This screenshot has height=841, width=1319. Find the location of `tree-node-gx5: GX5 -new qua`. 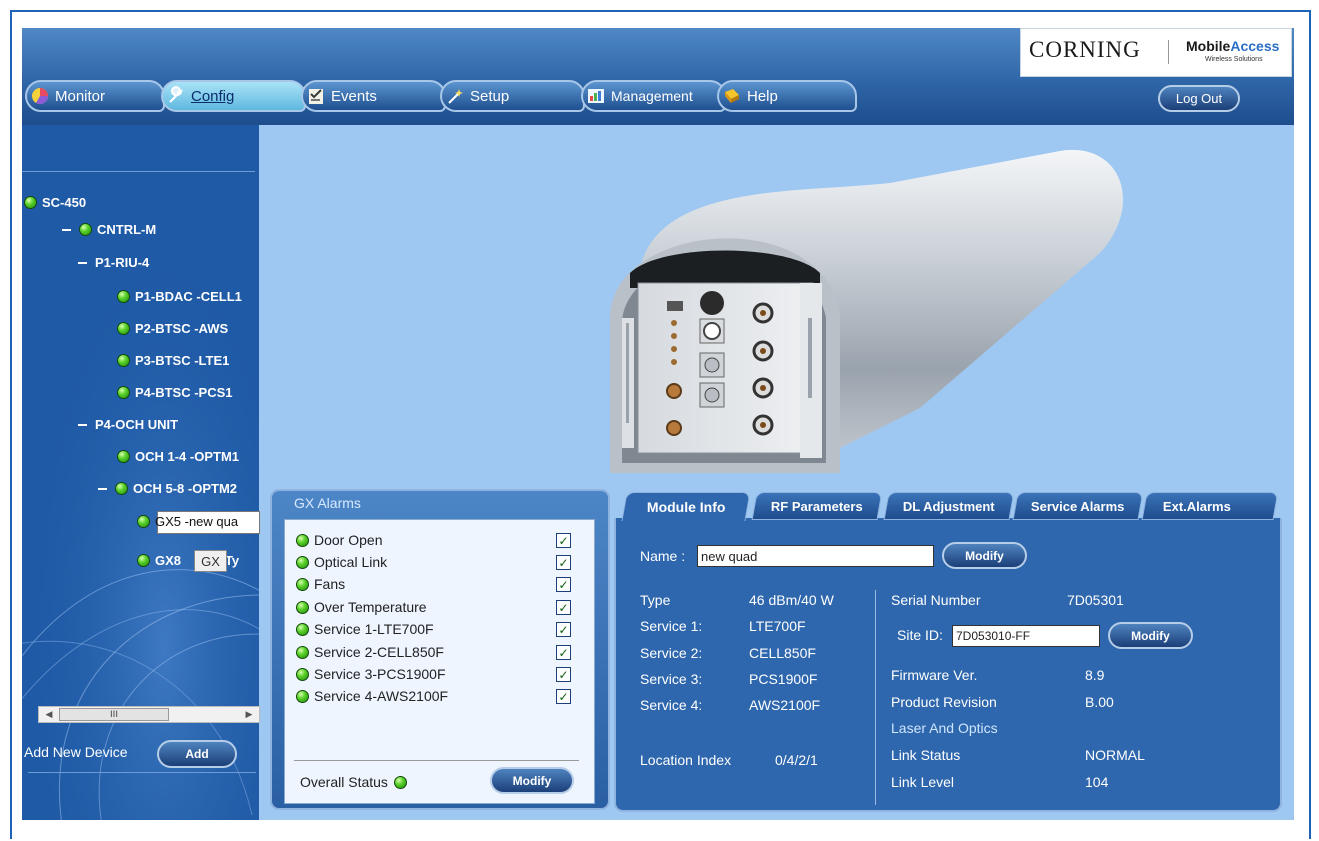

tree-node-gx5: GX5 -new qua is located at coordinates (198, 521).